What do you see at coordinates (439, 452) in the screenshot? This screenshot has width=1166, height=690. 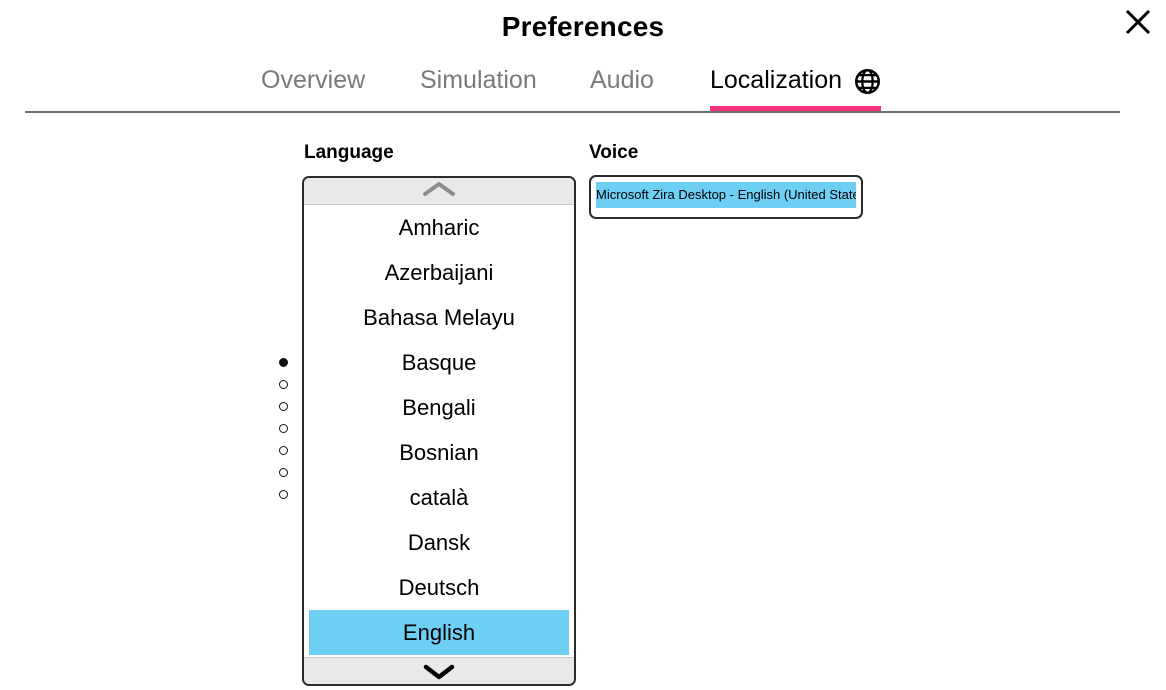 I see `list-item: Bosnian` at bounding box center [439, 452].